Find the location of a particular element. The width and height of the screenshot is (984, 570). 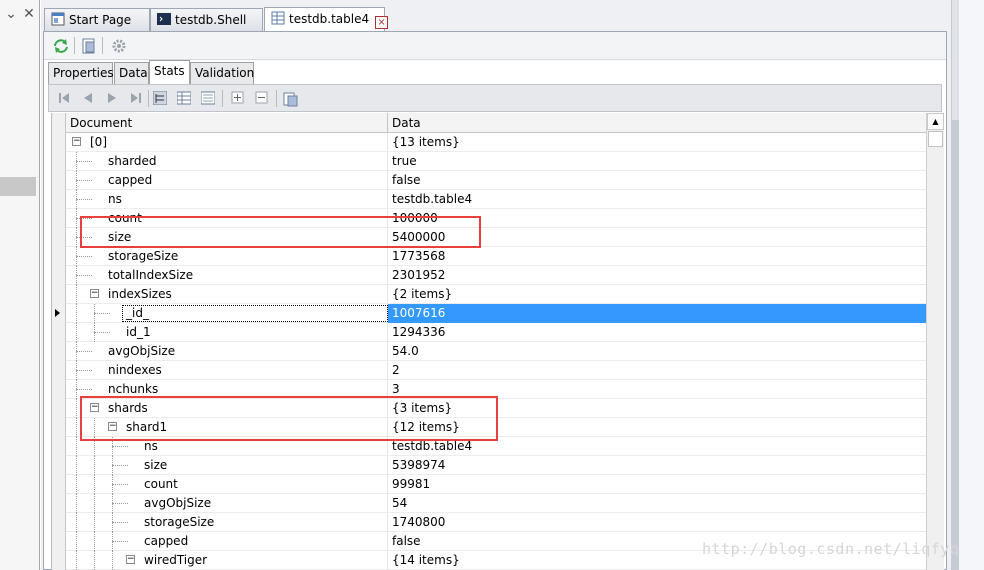

grid-row: capped false is located at coordinates (496, 180).